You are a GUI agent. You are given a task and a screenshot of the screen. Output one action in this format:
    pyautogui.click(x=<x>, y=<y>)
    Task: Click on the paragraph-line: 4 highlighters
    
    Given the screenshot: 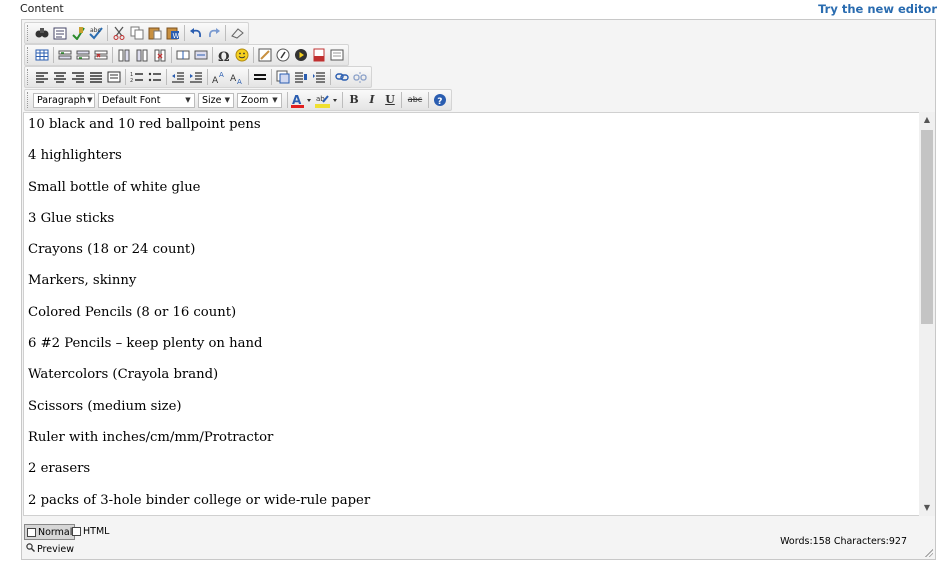 What is the action you would take?
    pyautogui.click(x=468, y=159)
    